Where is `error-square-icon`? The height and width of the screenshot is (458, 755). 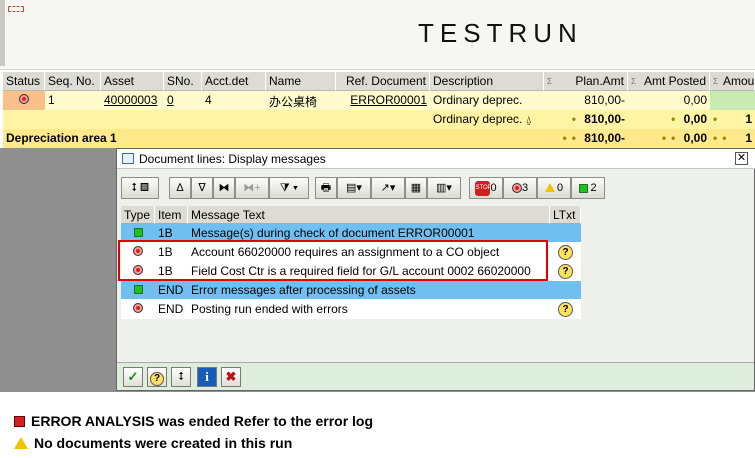 error-square-icon is located at coordinates (19, 421).